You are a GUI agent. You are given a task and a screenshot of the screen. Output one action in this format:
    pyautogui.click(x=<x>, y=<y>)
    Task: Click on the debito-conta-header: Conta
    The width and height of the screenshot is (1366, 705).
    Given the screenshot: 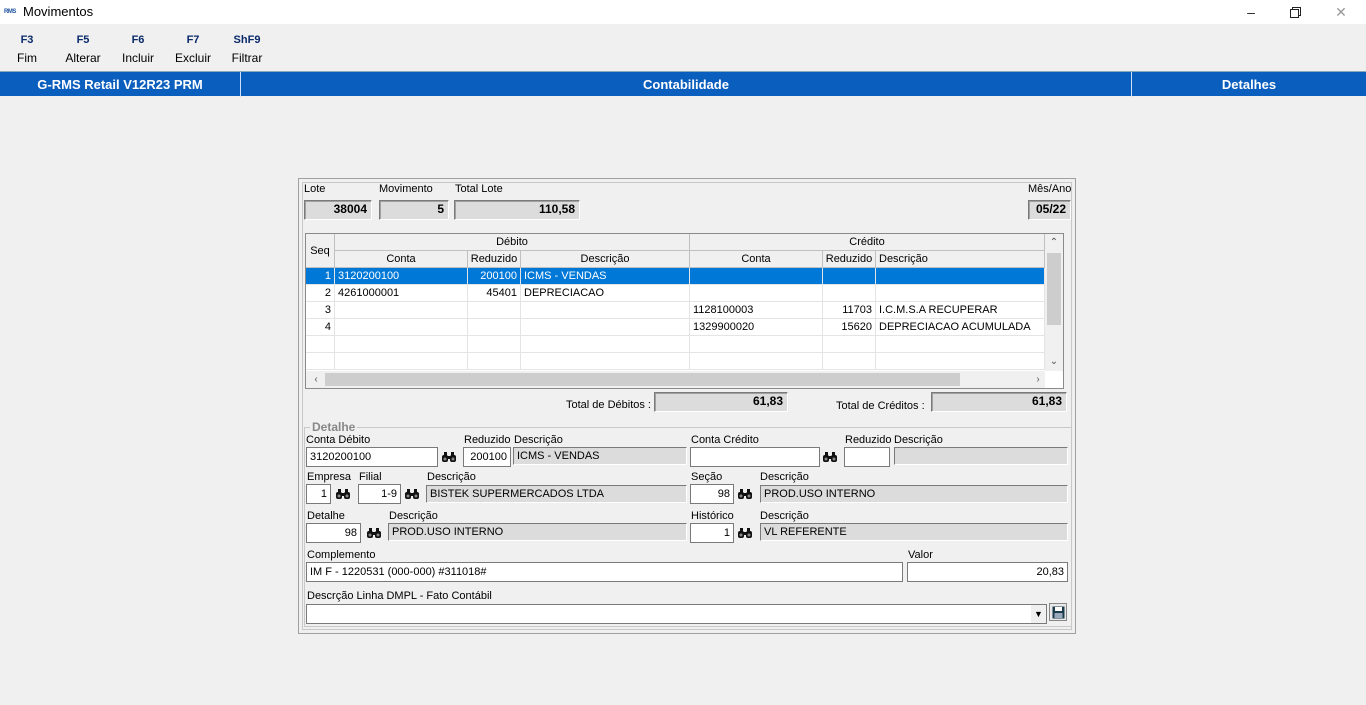 What is the action you would take?
    pyautogui.click(x=401, y=259)
    